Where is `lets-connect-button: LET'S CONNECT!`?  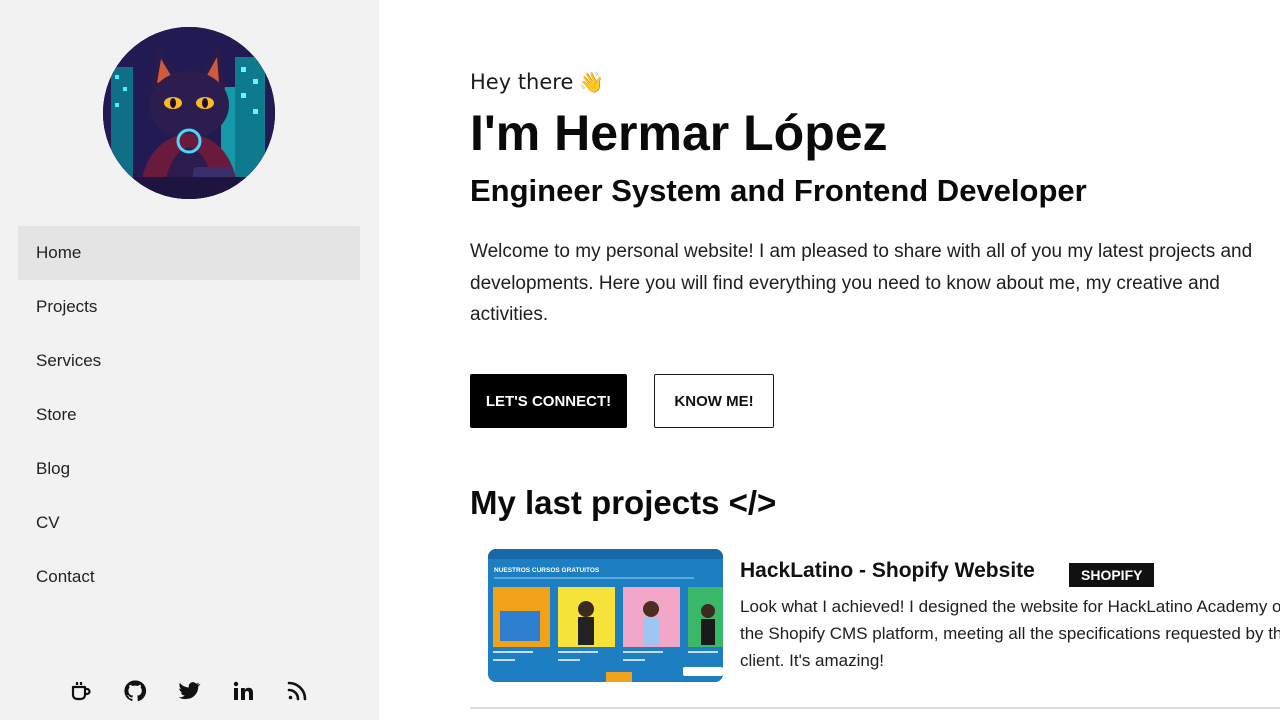 lets-connect-button: LET'S CONNECT! is located at coordinates (548, 401).